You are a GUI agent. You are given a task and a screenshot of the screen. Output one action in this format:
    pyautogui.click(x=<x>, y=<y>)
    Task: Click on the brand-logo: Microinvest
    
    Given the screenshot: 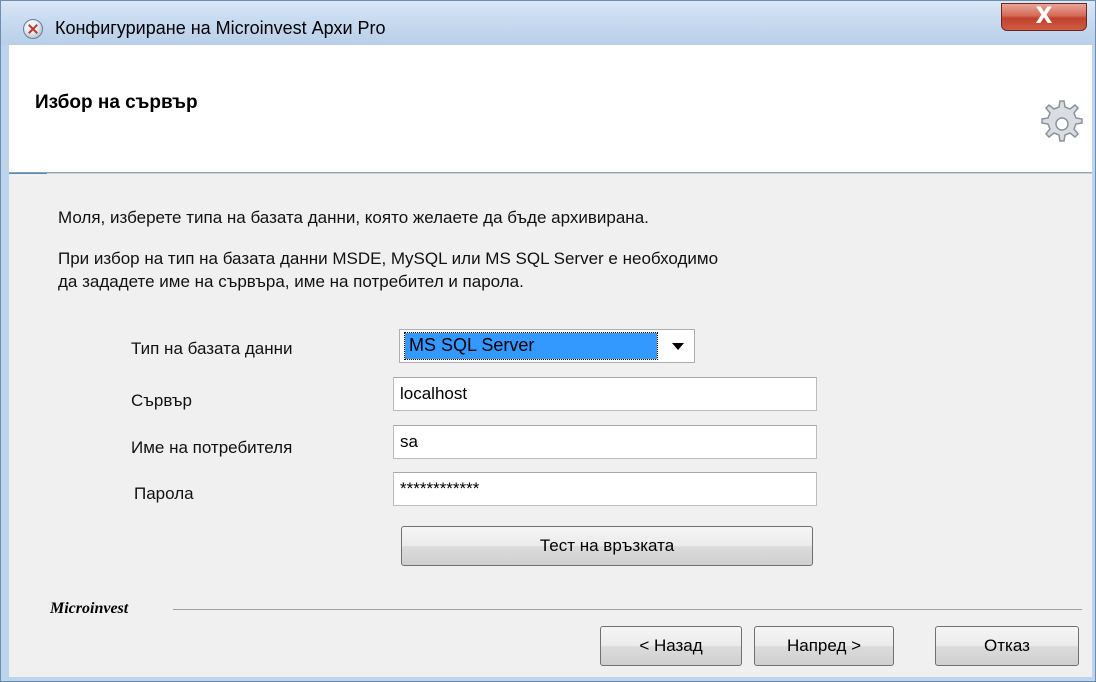 What is the action you would take?
    pyautogui.click(x=89, y=608)
    